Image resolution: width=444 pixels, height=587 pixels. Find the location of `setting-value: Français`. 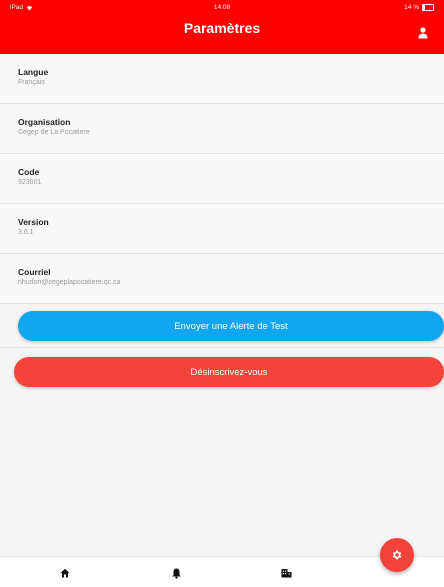

setting-value: Français is located at coordinates (31, 82).